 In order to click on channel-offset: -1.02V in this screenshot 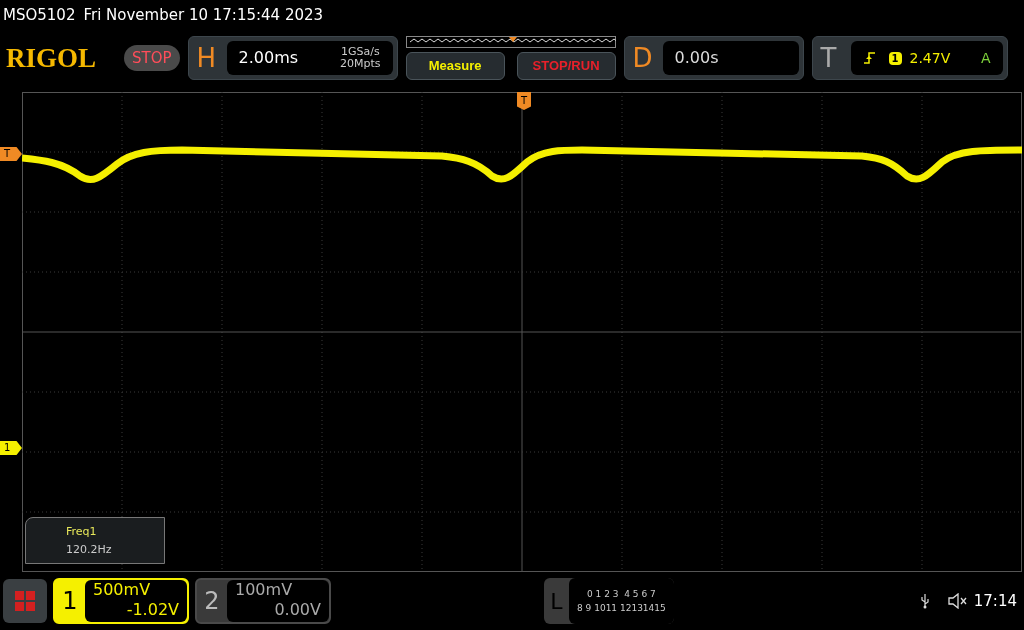, I will do `click(152, 610)`.